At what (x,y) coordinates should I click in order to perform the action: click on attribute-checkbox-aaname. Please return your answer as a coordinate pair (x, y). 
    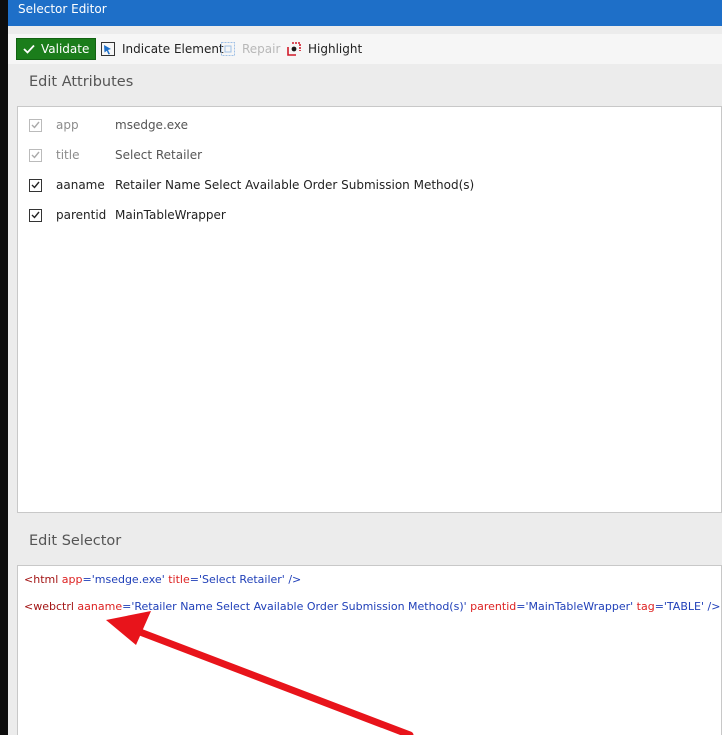
    Looking at the image, I should click on (35, 185).